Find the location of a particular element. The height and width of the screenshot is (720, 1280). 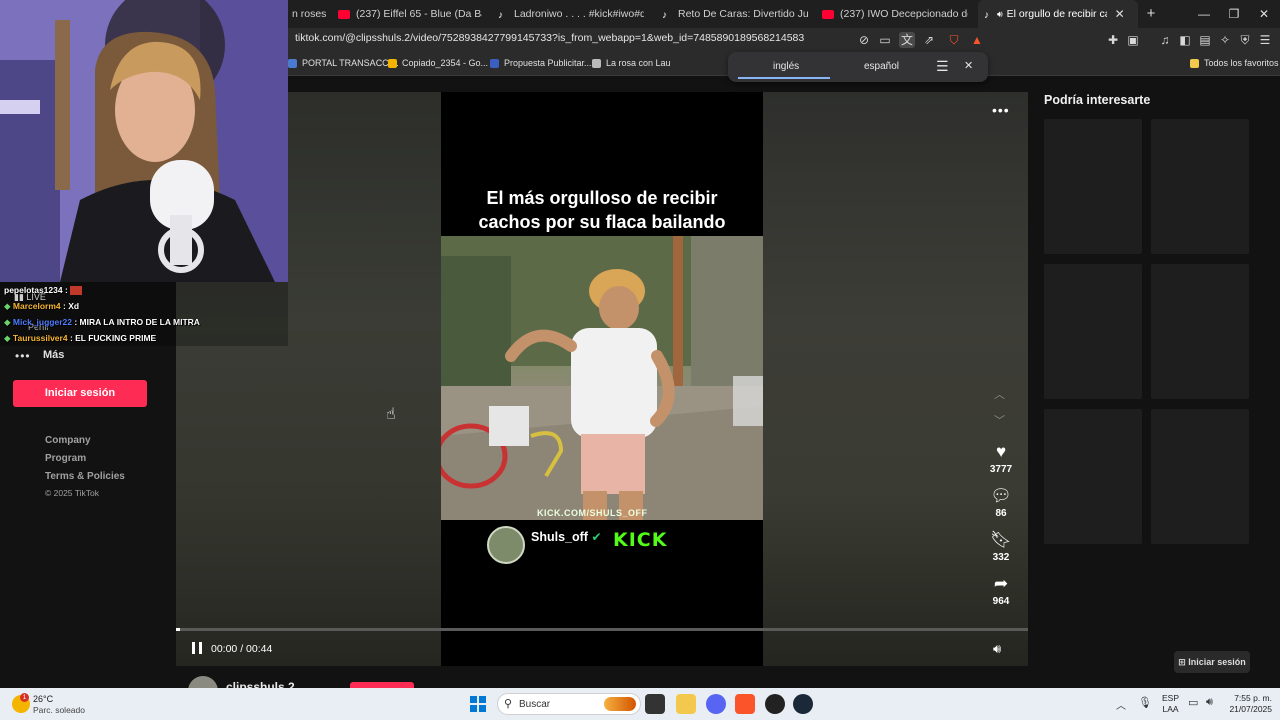

task-view-icon is located at coordinates (655, 704).